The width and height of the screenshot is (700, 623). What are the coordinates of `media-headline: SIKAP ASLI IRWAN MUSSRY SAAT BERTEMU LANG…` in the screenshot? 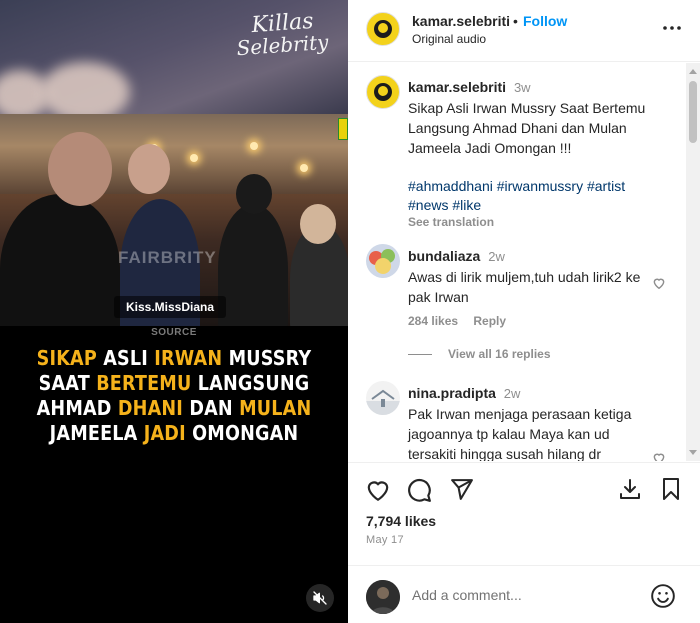 It's located at (174, 396).